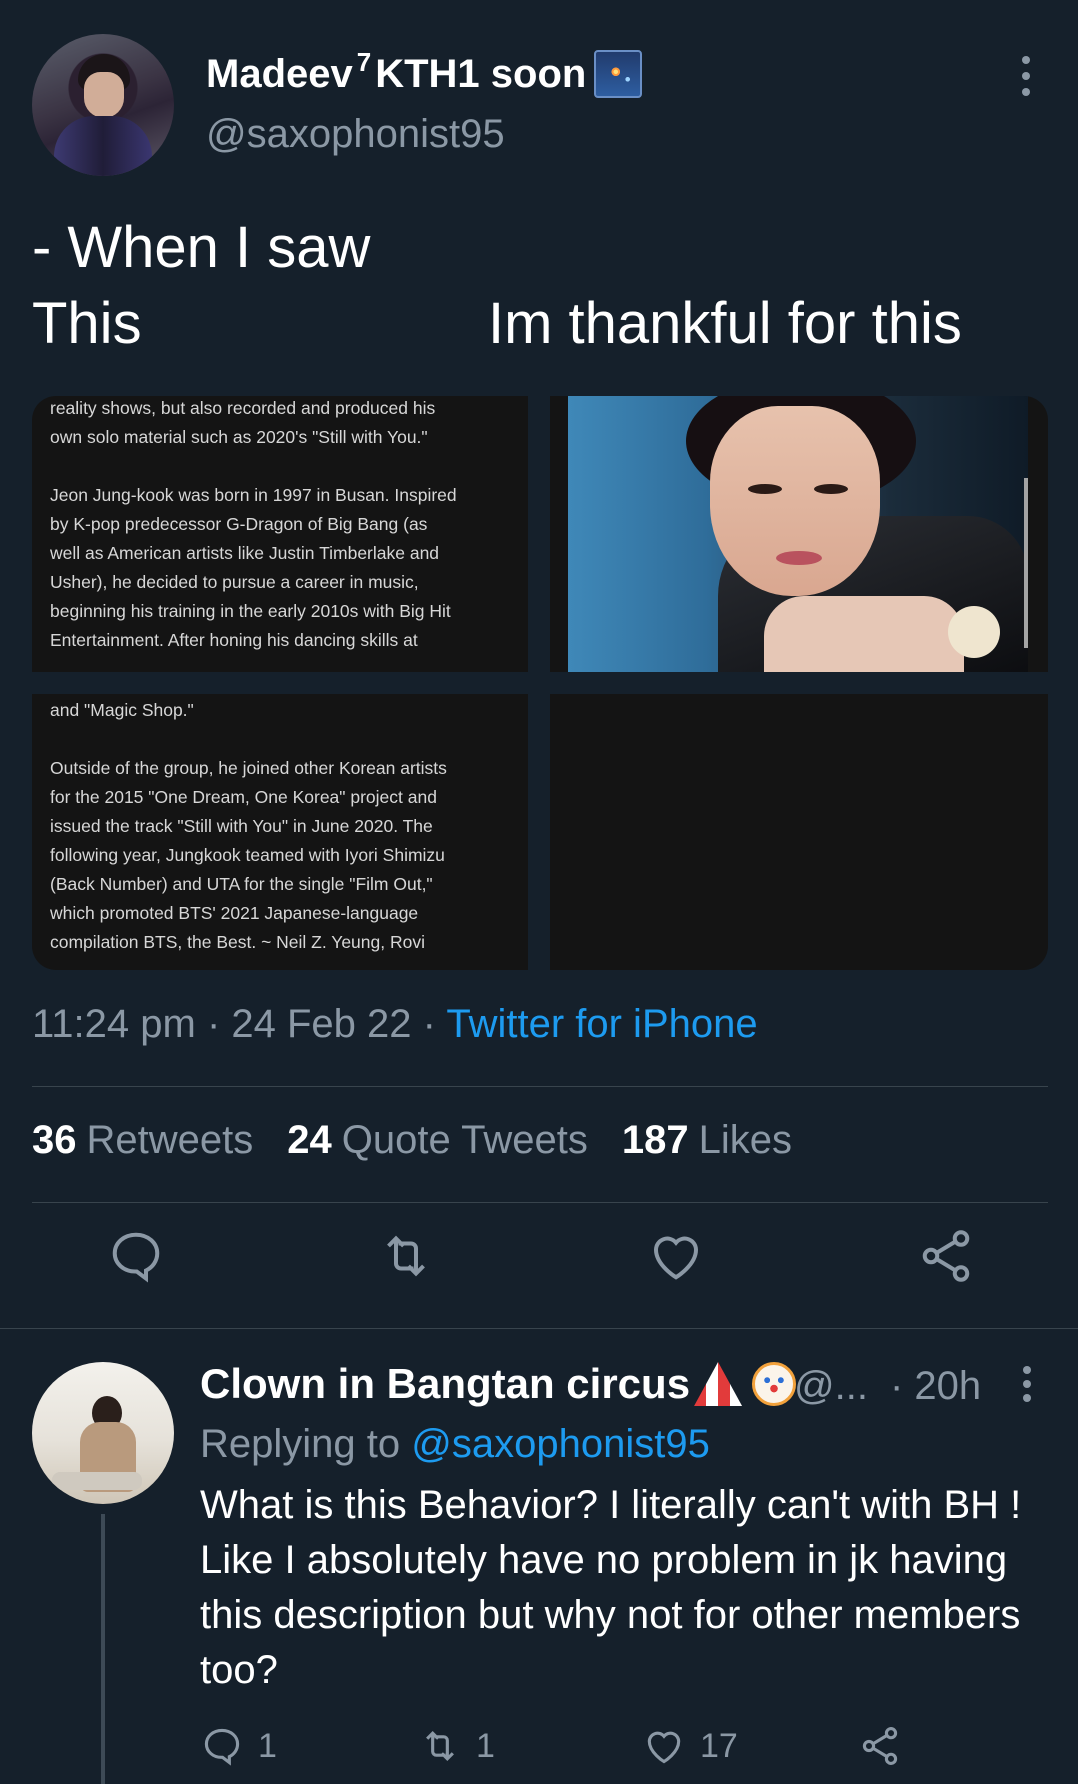  Describe the element at coordinates (456, 1746) in the screenshot. I see `reply-retweet-button: 1` at that location.